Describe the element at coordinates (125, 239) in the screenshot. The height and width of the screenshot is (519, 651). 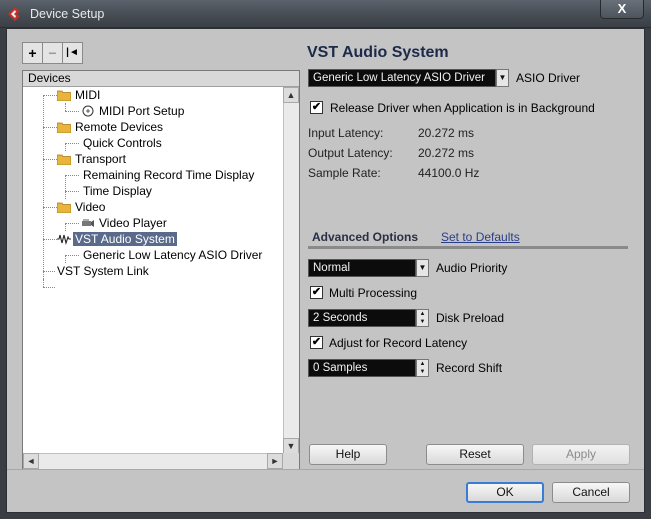
I see `tree-item-label: VST Audio System` at that location.